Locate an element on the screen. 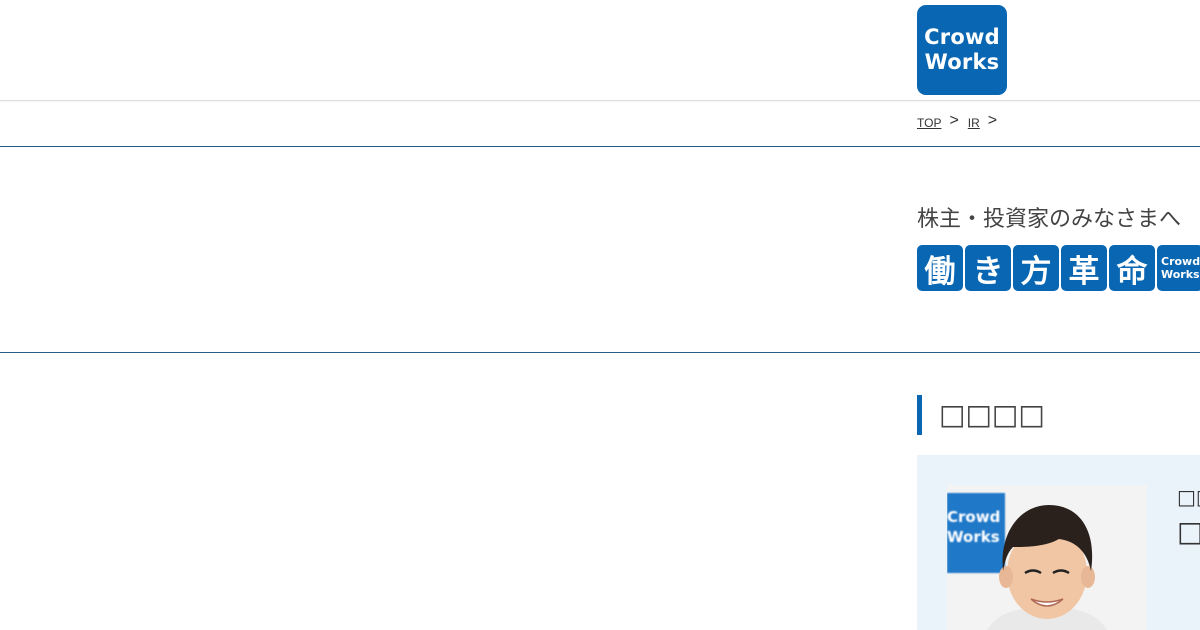 The width and height of the screenshot is (1200, 630). breadcrumb: TOP > IR > is located at coordinates (961, 122).